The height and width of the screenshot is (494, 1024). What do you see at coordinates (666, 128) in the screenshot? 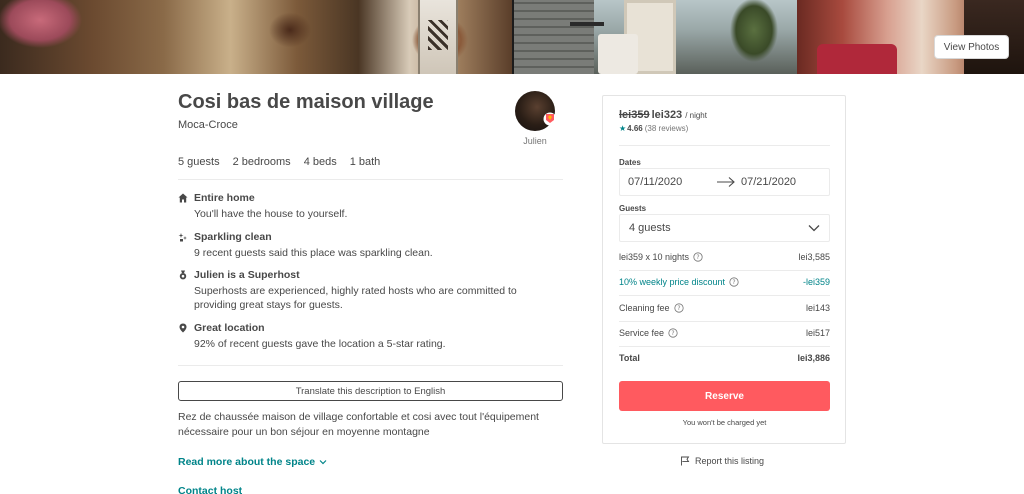
I see `review-count: (38 reviews)` at bounding box center [666, 128].